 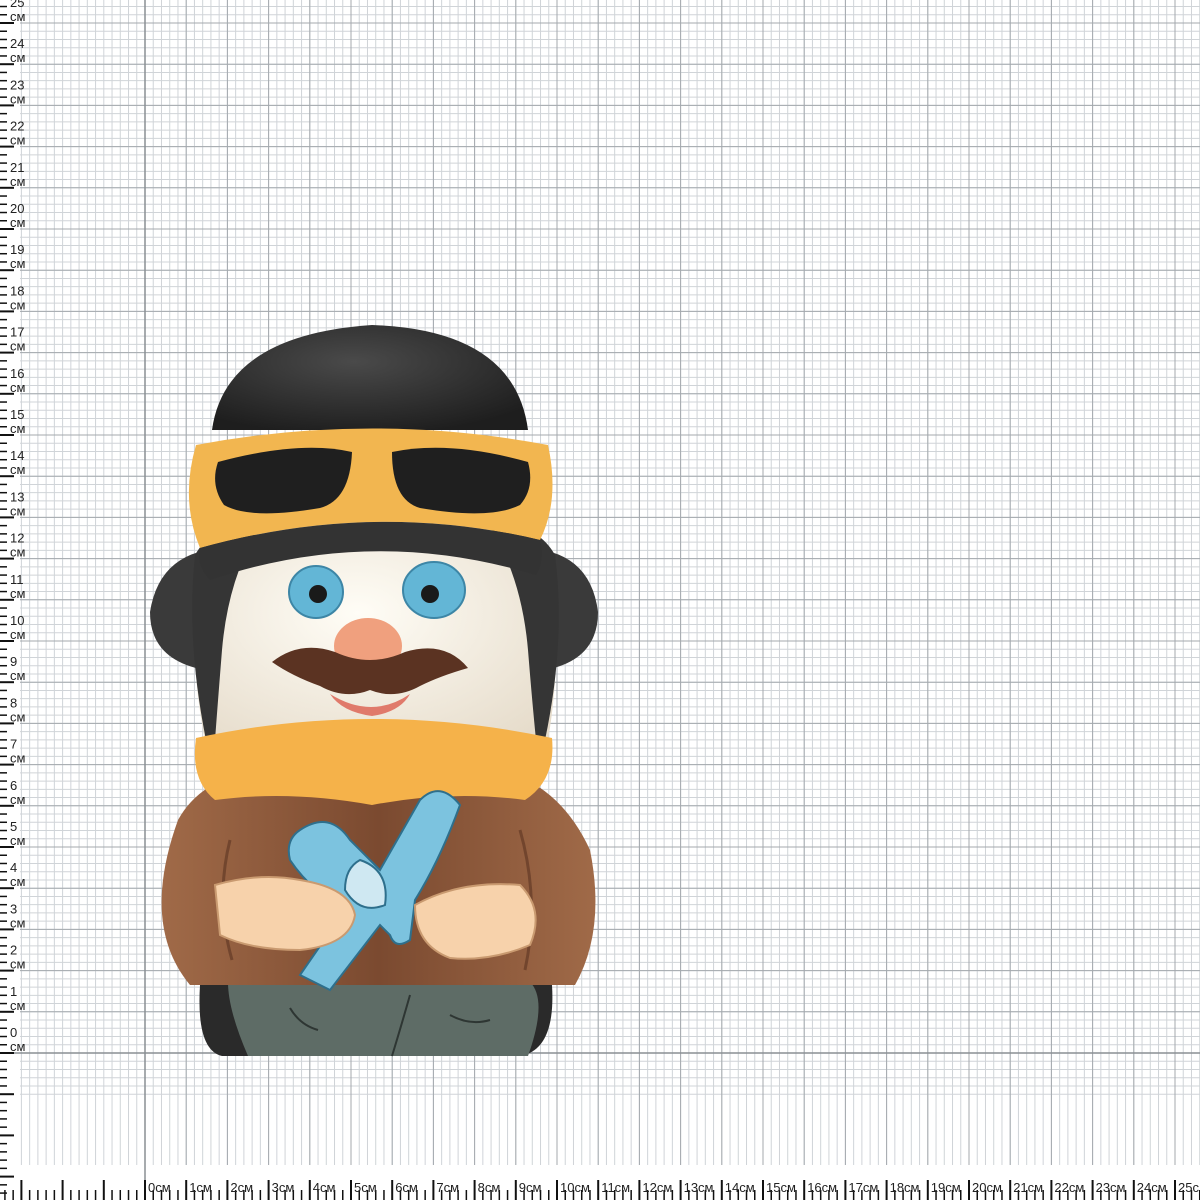 I want to click on hand-right, so click(x=475, y=921).